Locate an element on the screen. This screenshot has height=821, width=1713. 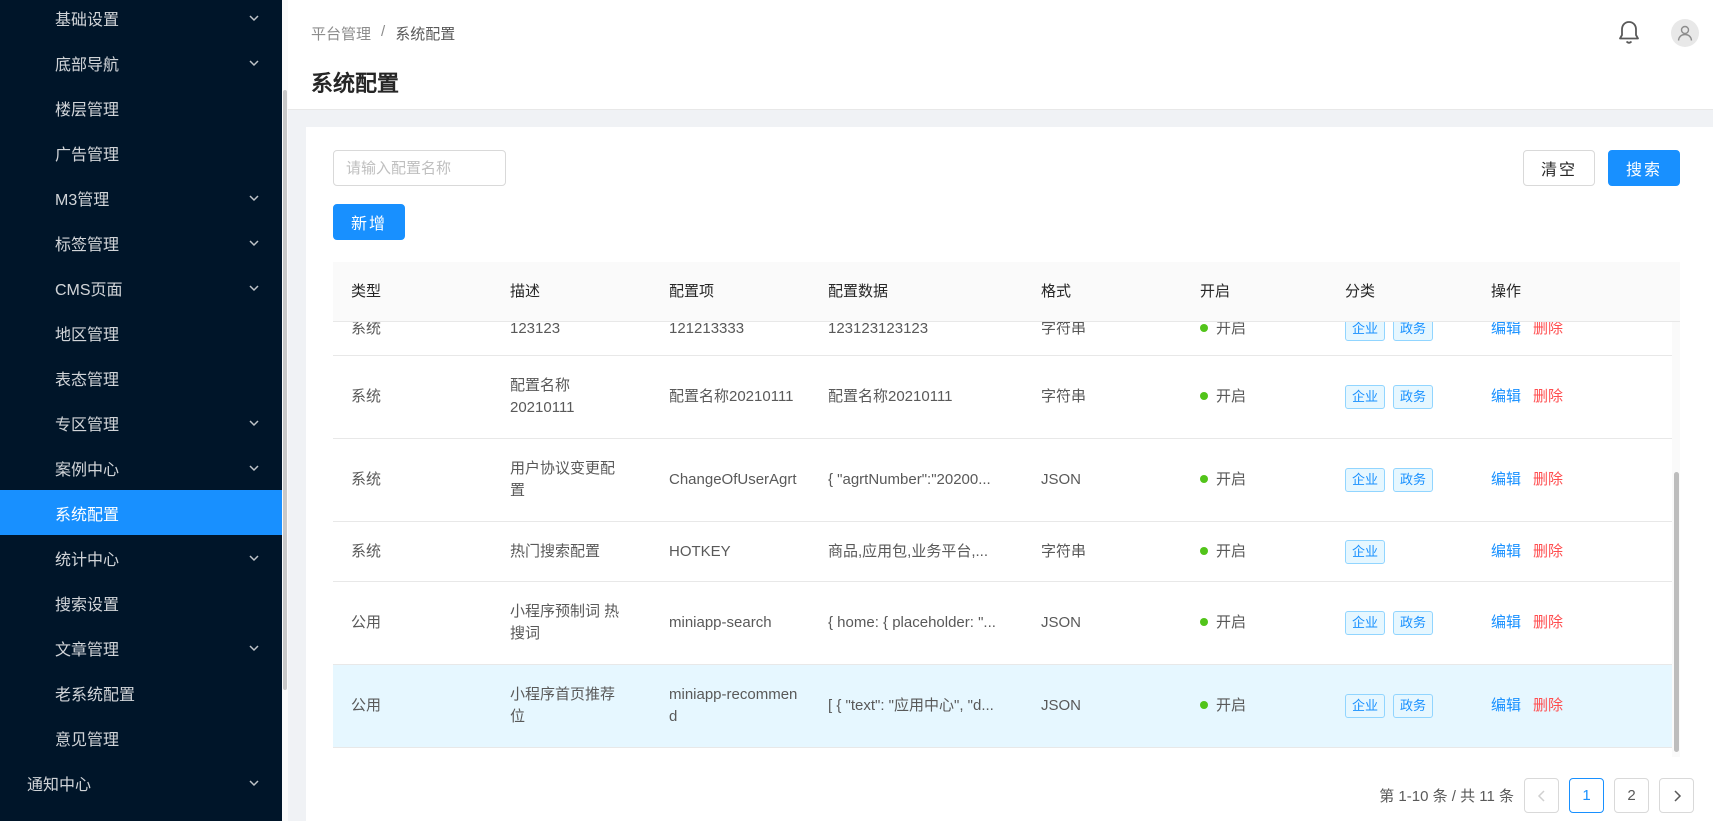
sidebar-item-16: 意见管理 is located at coordinates (141, 737).